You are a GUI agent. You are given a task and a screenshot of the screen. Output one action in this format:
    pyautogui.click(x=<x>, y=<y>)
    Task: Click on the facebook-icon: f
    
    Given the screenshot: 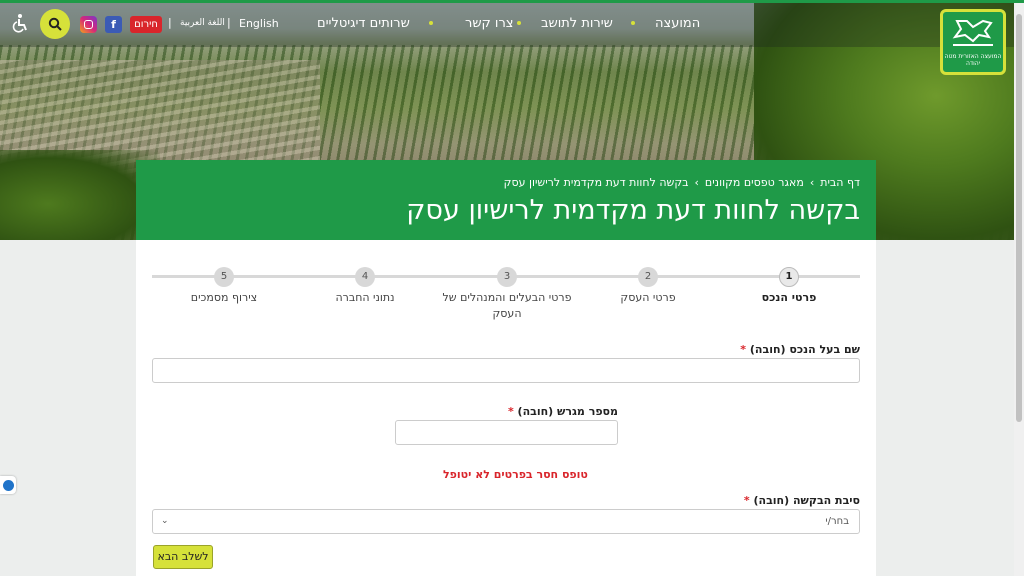 What is the action you would take?
    pyautogui.click(x=113, y=24)
    